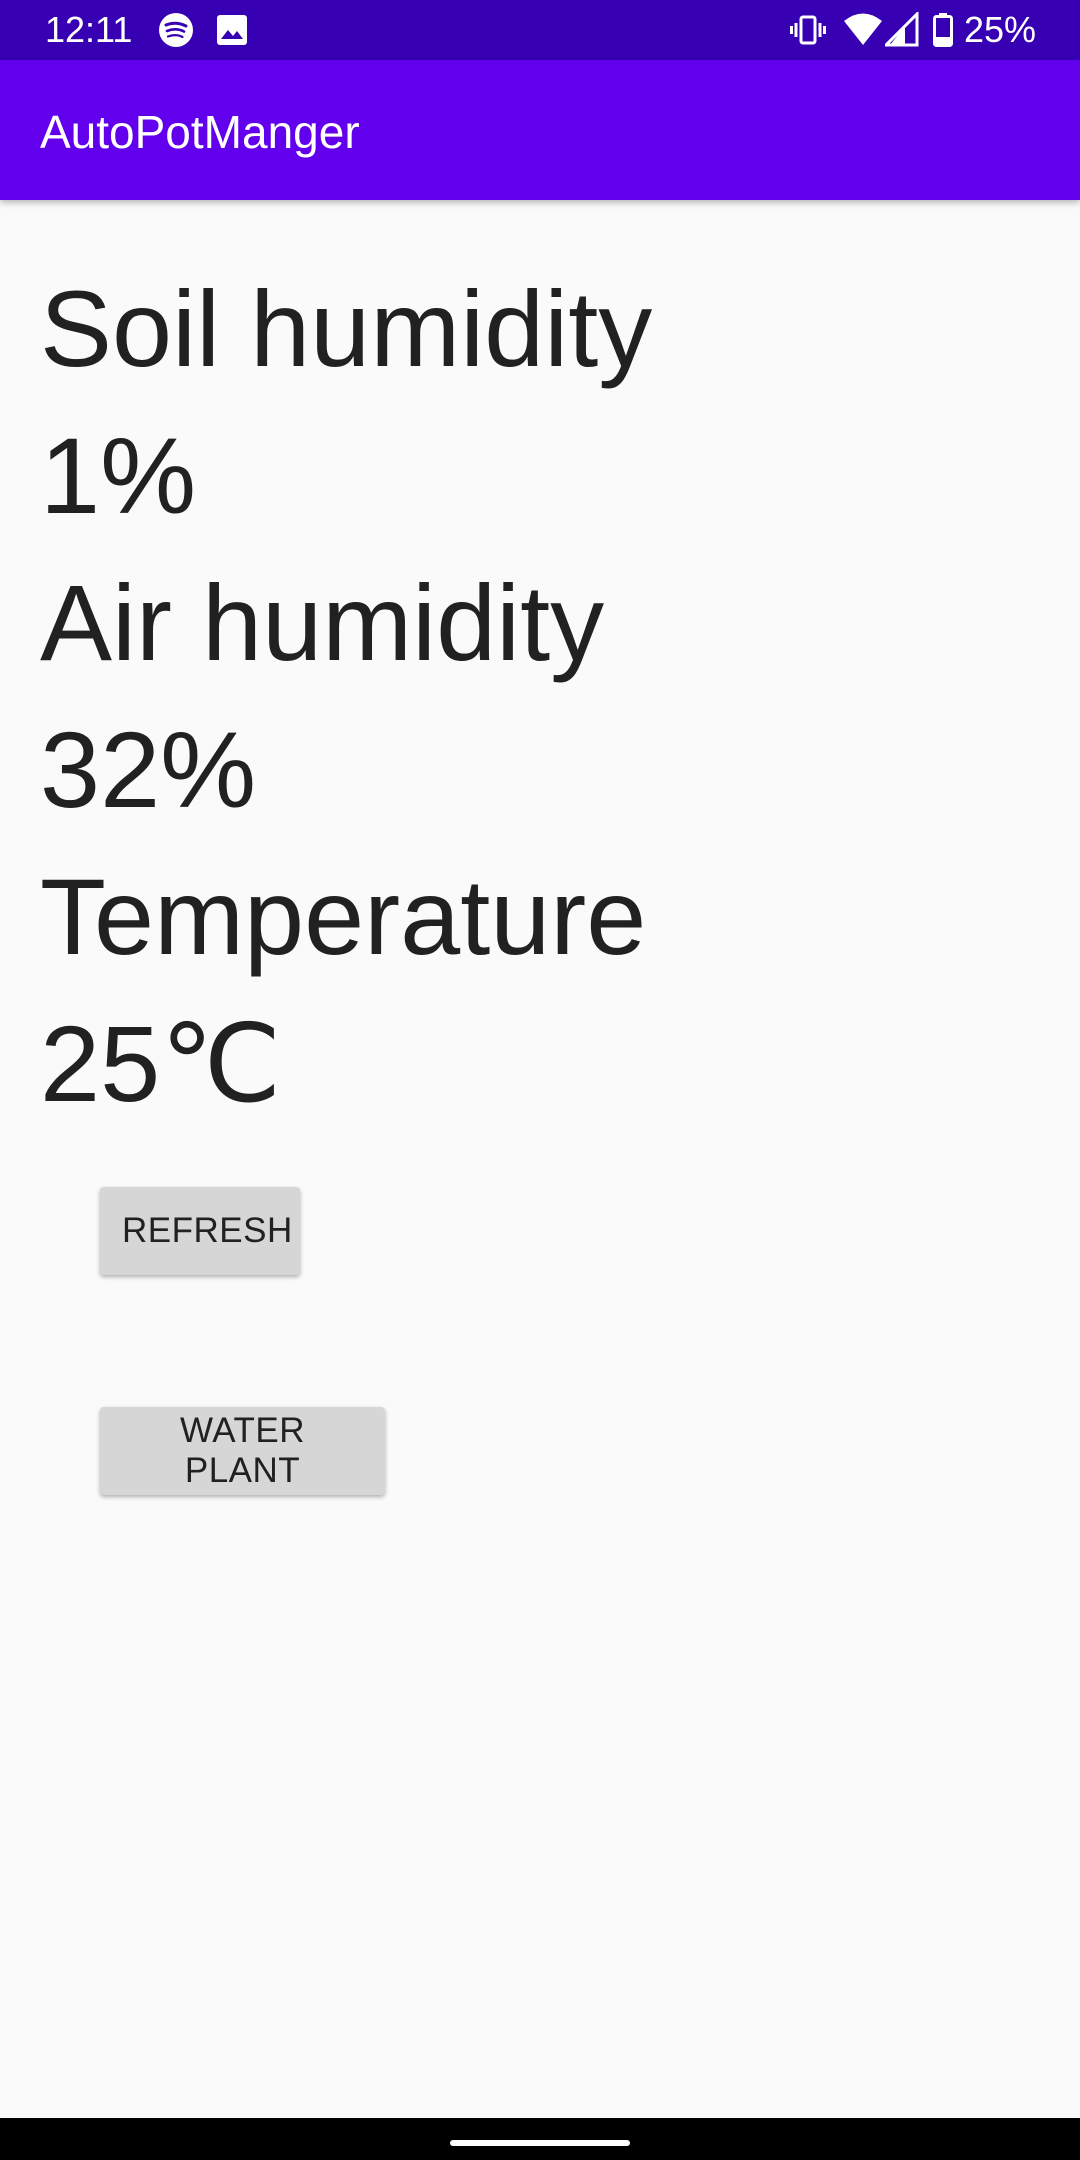 The height and width of the screenshot is (2160, 1080). Describe the element at coordinates (901, 29) in the screenshot. I see `cellular-signal-icon` at that location.